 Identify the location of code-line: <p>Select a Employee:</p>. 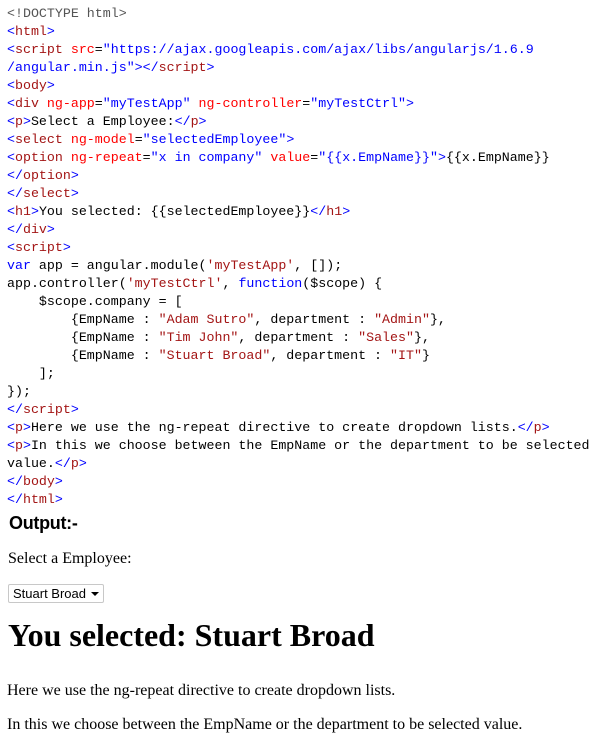
(302, 122).